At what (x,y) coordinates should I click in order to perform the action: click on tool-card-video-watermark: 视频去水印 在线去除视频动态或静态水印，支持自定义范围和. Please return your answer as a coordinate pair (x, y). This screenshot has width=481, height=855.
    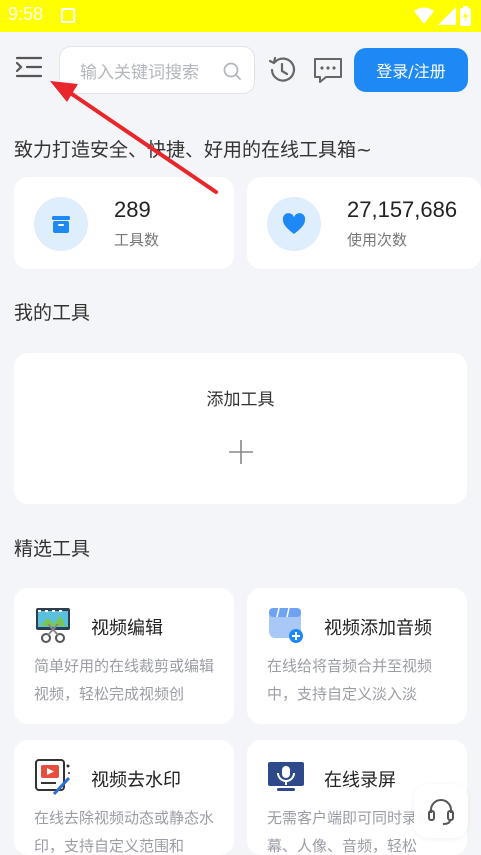
    Looking at the image, I should click on (124, 797).